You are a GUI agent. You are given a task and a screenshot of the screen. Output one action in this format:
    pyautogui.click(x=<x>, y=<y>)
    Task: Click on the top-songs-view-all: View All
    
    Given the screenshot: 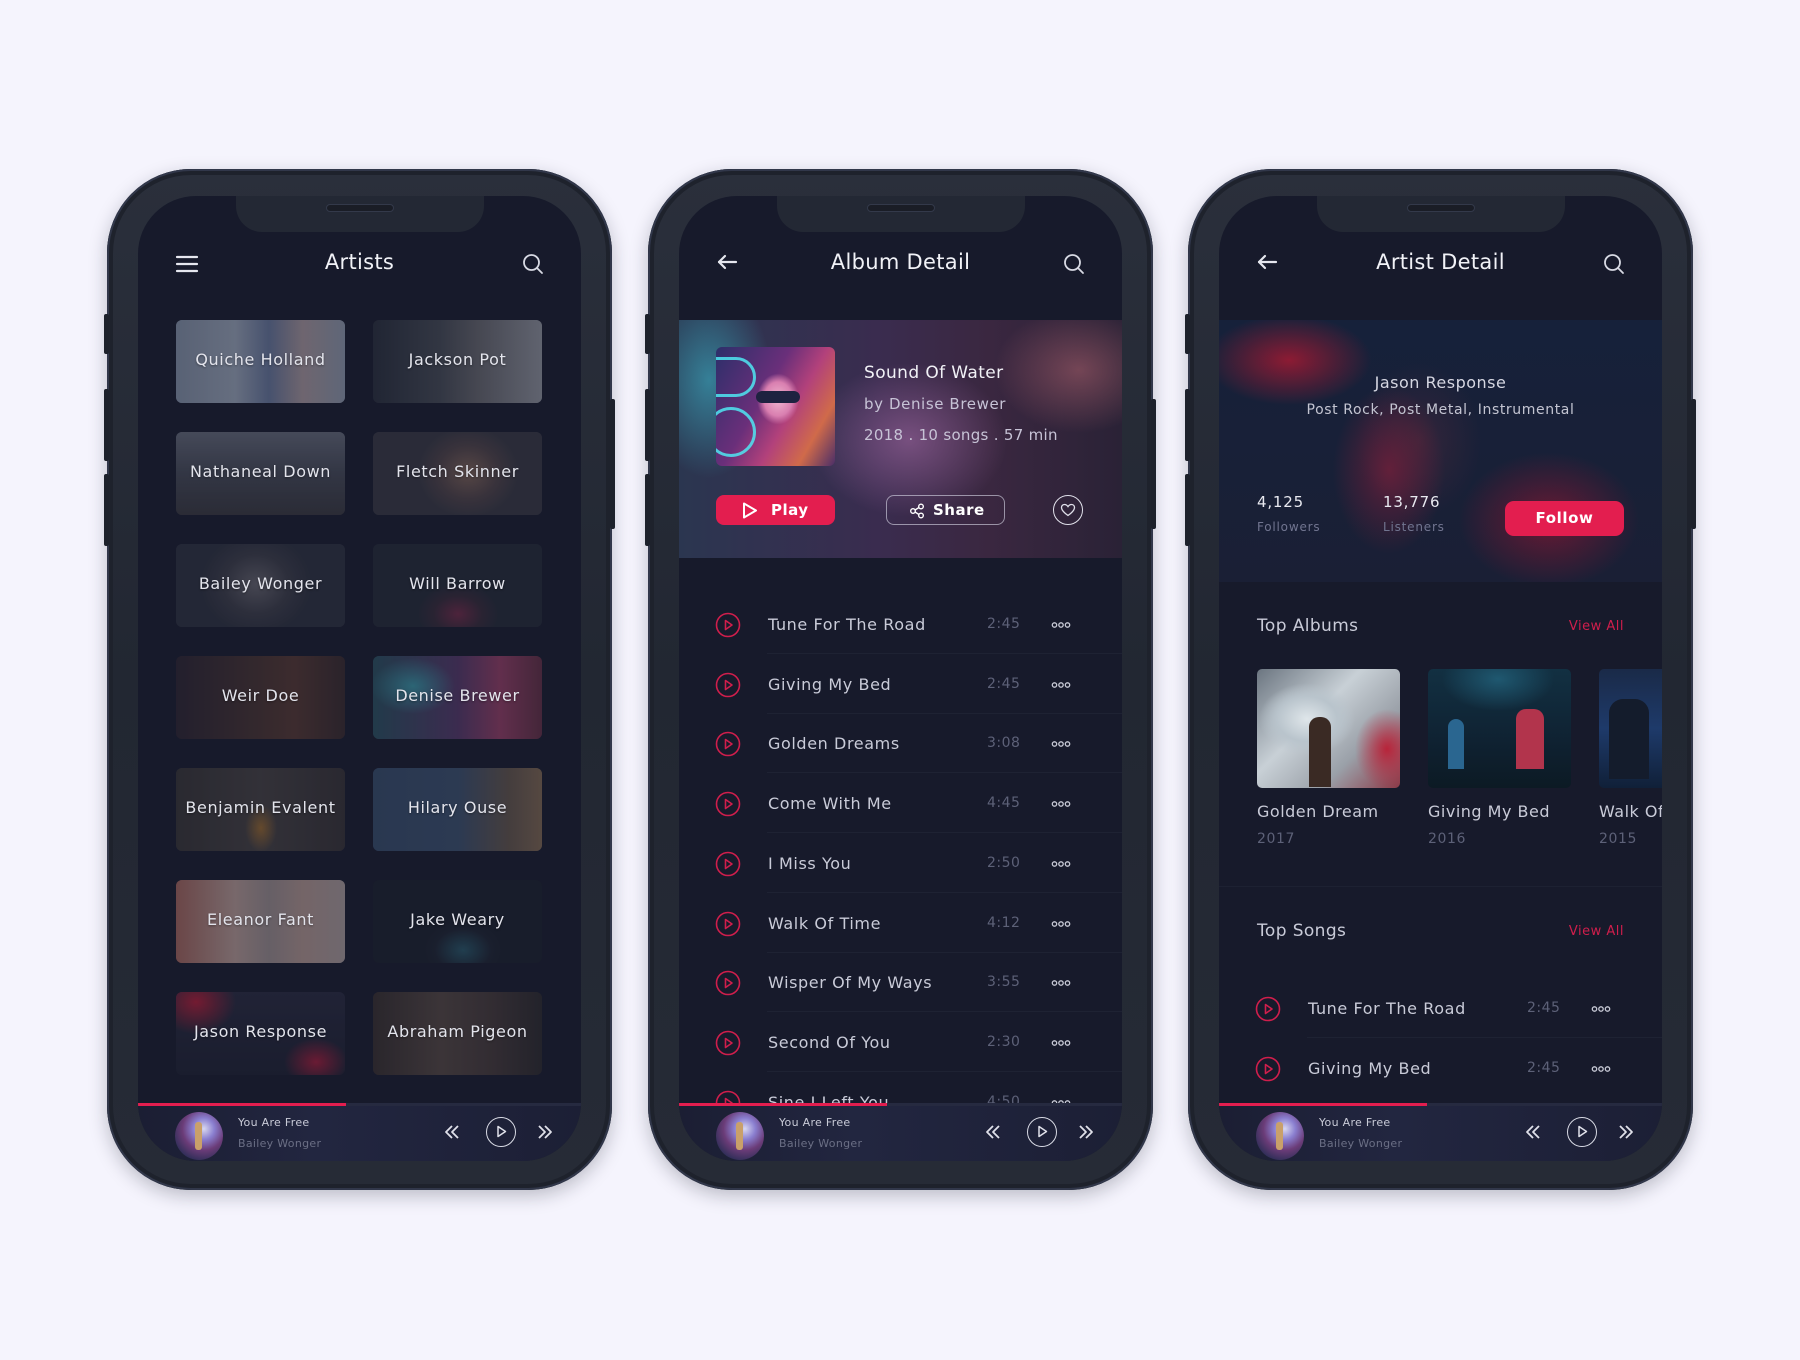 What is the action you would take?
    pyautogui.click(x=1596, y=931)
    